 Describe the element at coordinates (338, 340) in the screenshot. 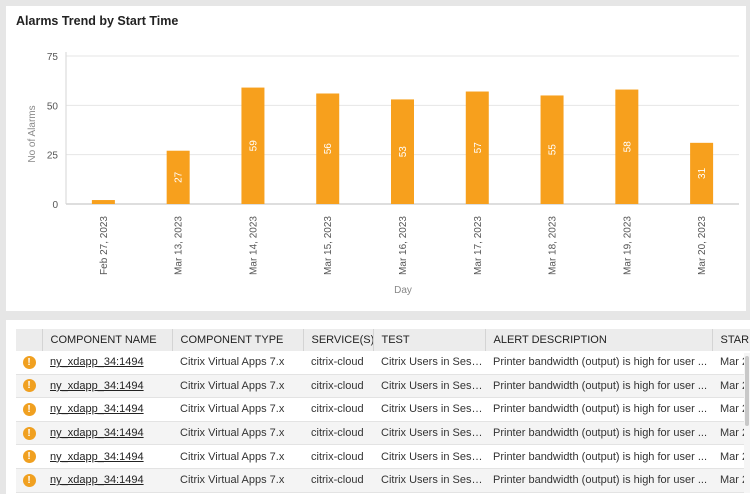

I see `column-header-services: SERVICE(S)` at that location.